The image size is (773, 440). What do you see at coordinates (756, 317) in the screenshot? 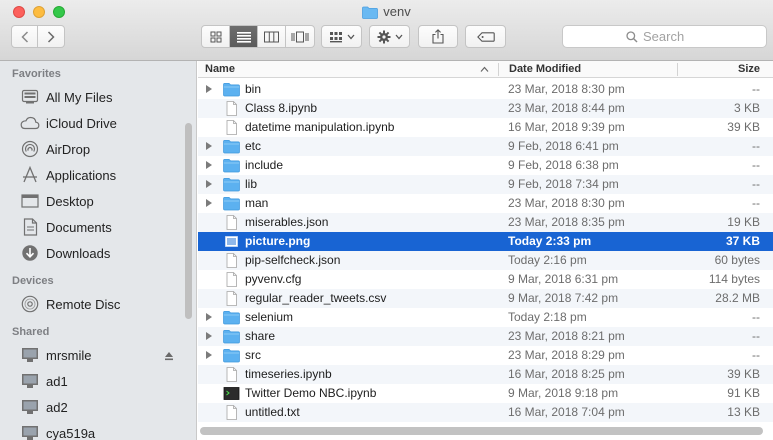
I see `file-size: --` at bounding box center [756, 317].